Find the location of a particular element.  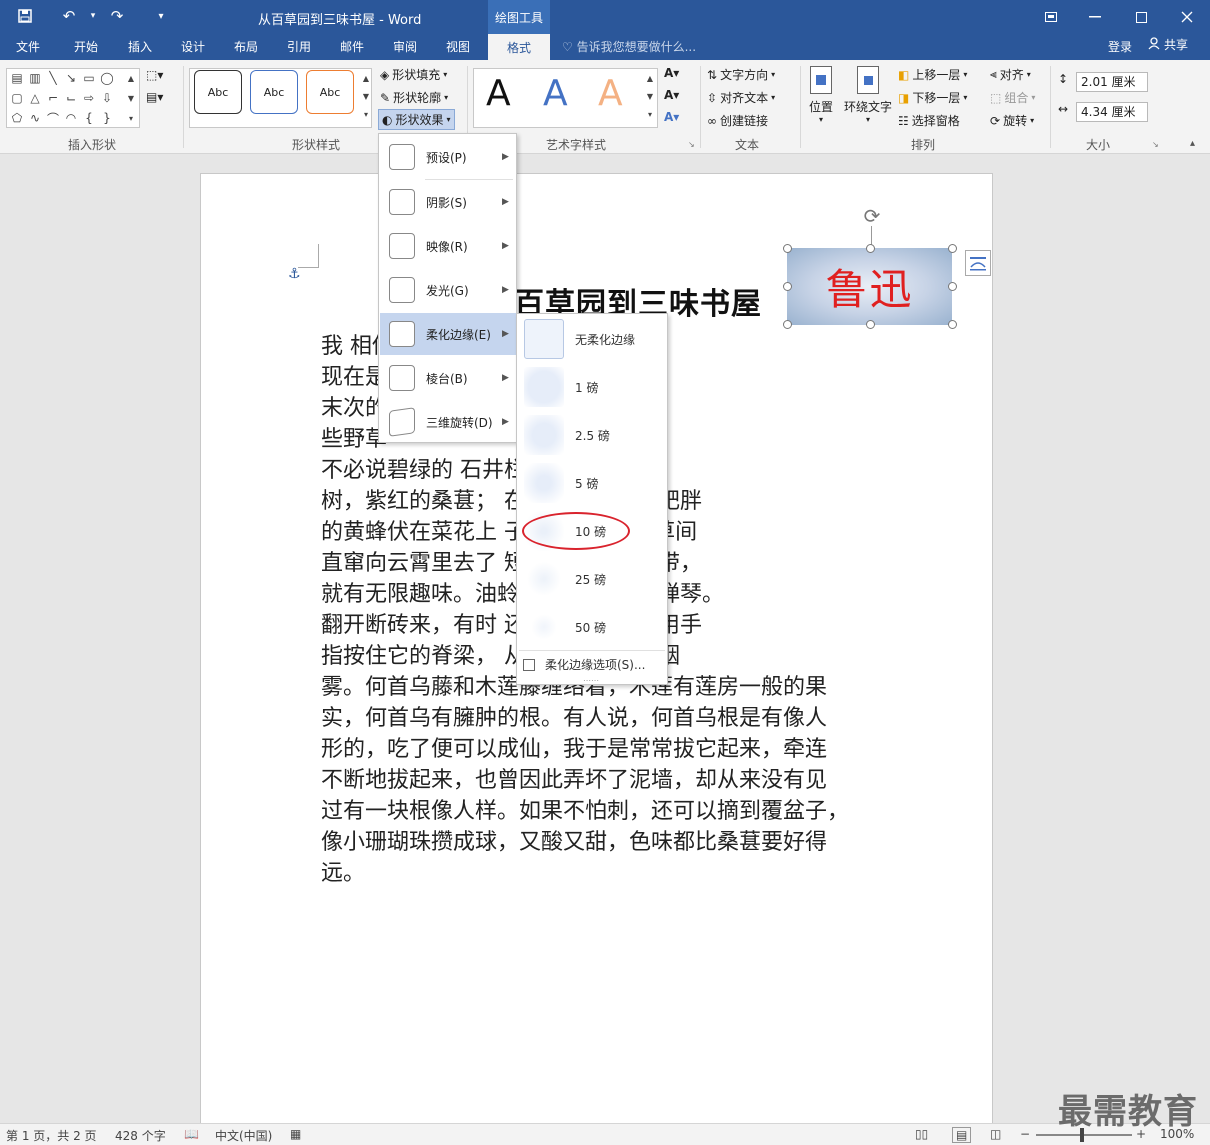

size-dialog-launcher-icon: ↘ is located at coordinates (1155, 144).